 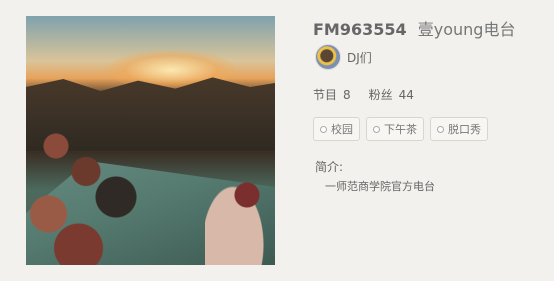 I want to click on tag-label: 校园, so click(x=342, y=129).